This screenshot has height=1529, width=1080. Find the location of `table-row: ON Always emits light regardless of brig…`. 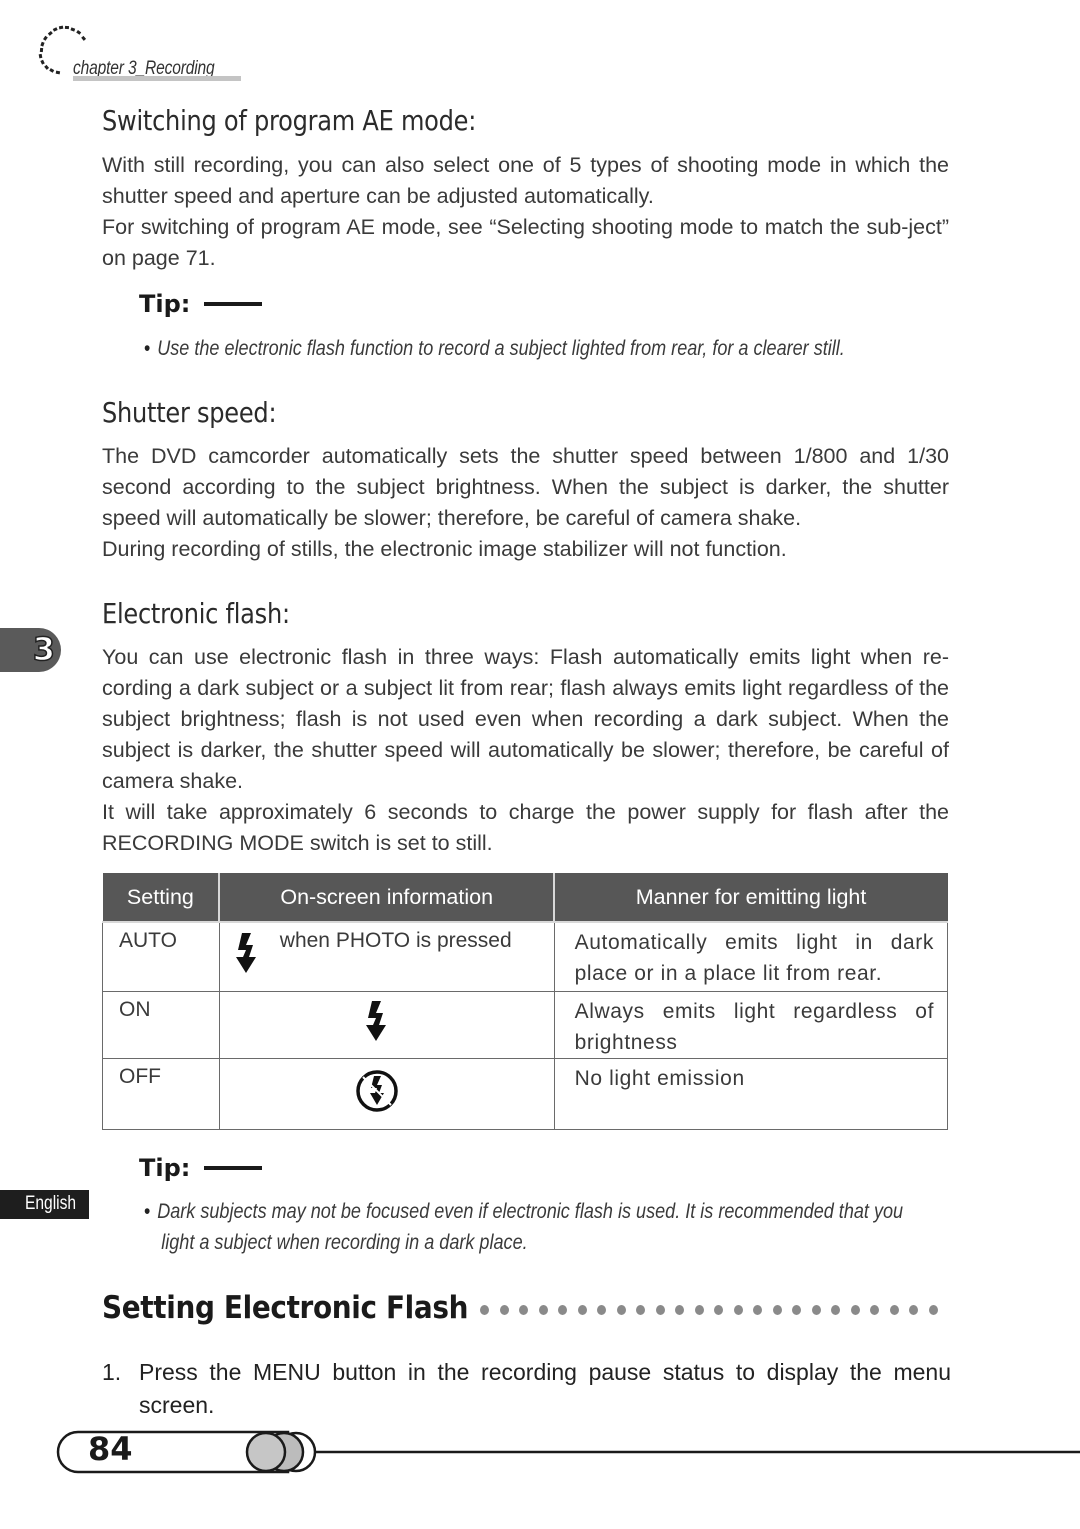

table-row: ON Always emits light regardless of brig… is located at coordinates (525, 1025).